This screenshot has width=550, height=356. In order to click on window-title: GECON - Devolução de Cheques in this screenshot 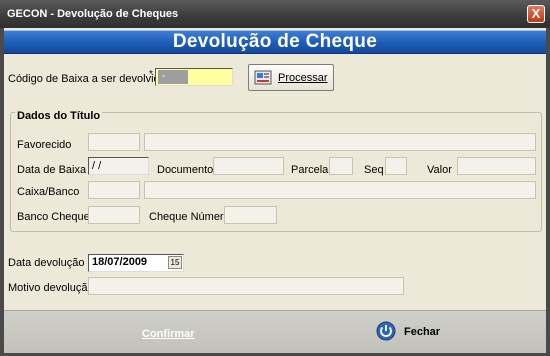, I will do `click(93, 14)`.